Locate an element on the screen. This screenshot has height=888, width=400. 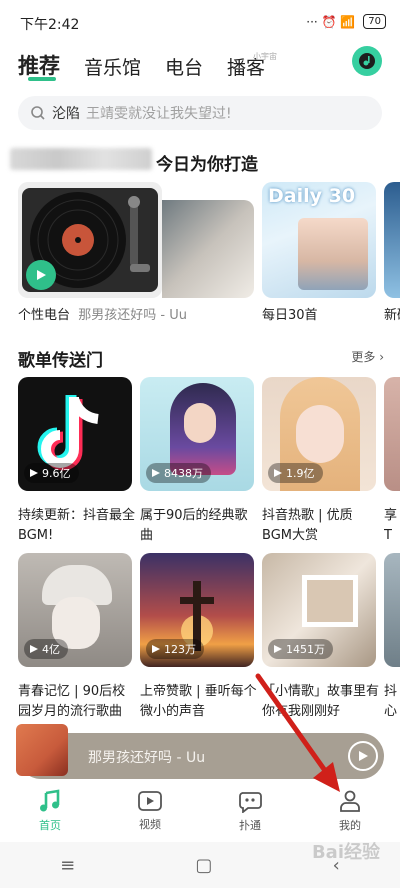
search-bar: 沦陷 王靖雯就没让我失望过! is located at coordinates (200, 113).